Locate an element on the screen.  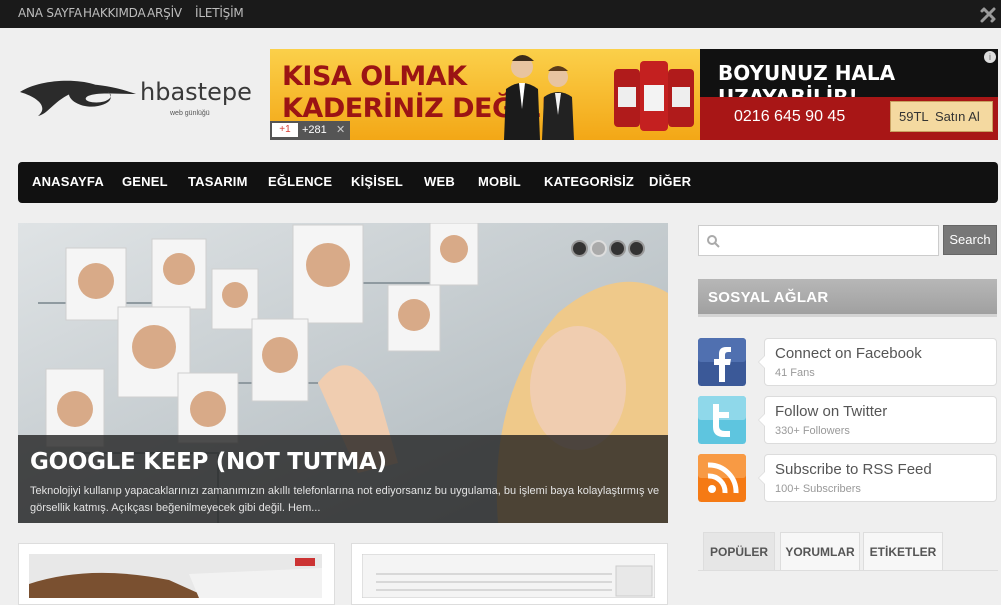
slider-title: GOOGLE KEEP (NOT TUTMA) is located at coordinates (208, 462).